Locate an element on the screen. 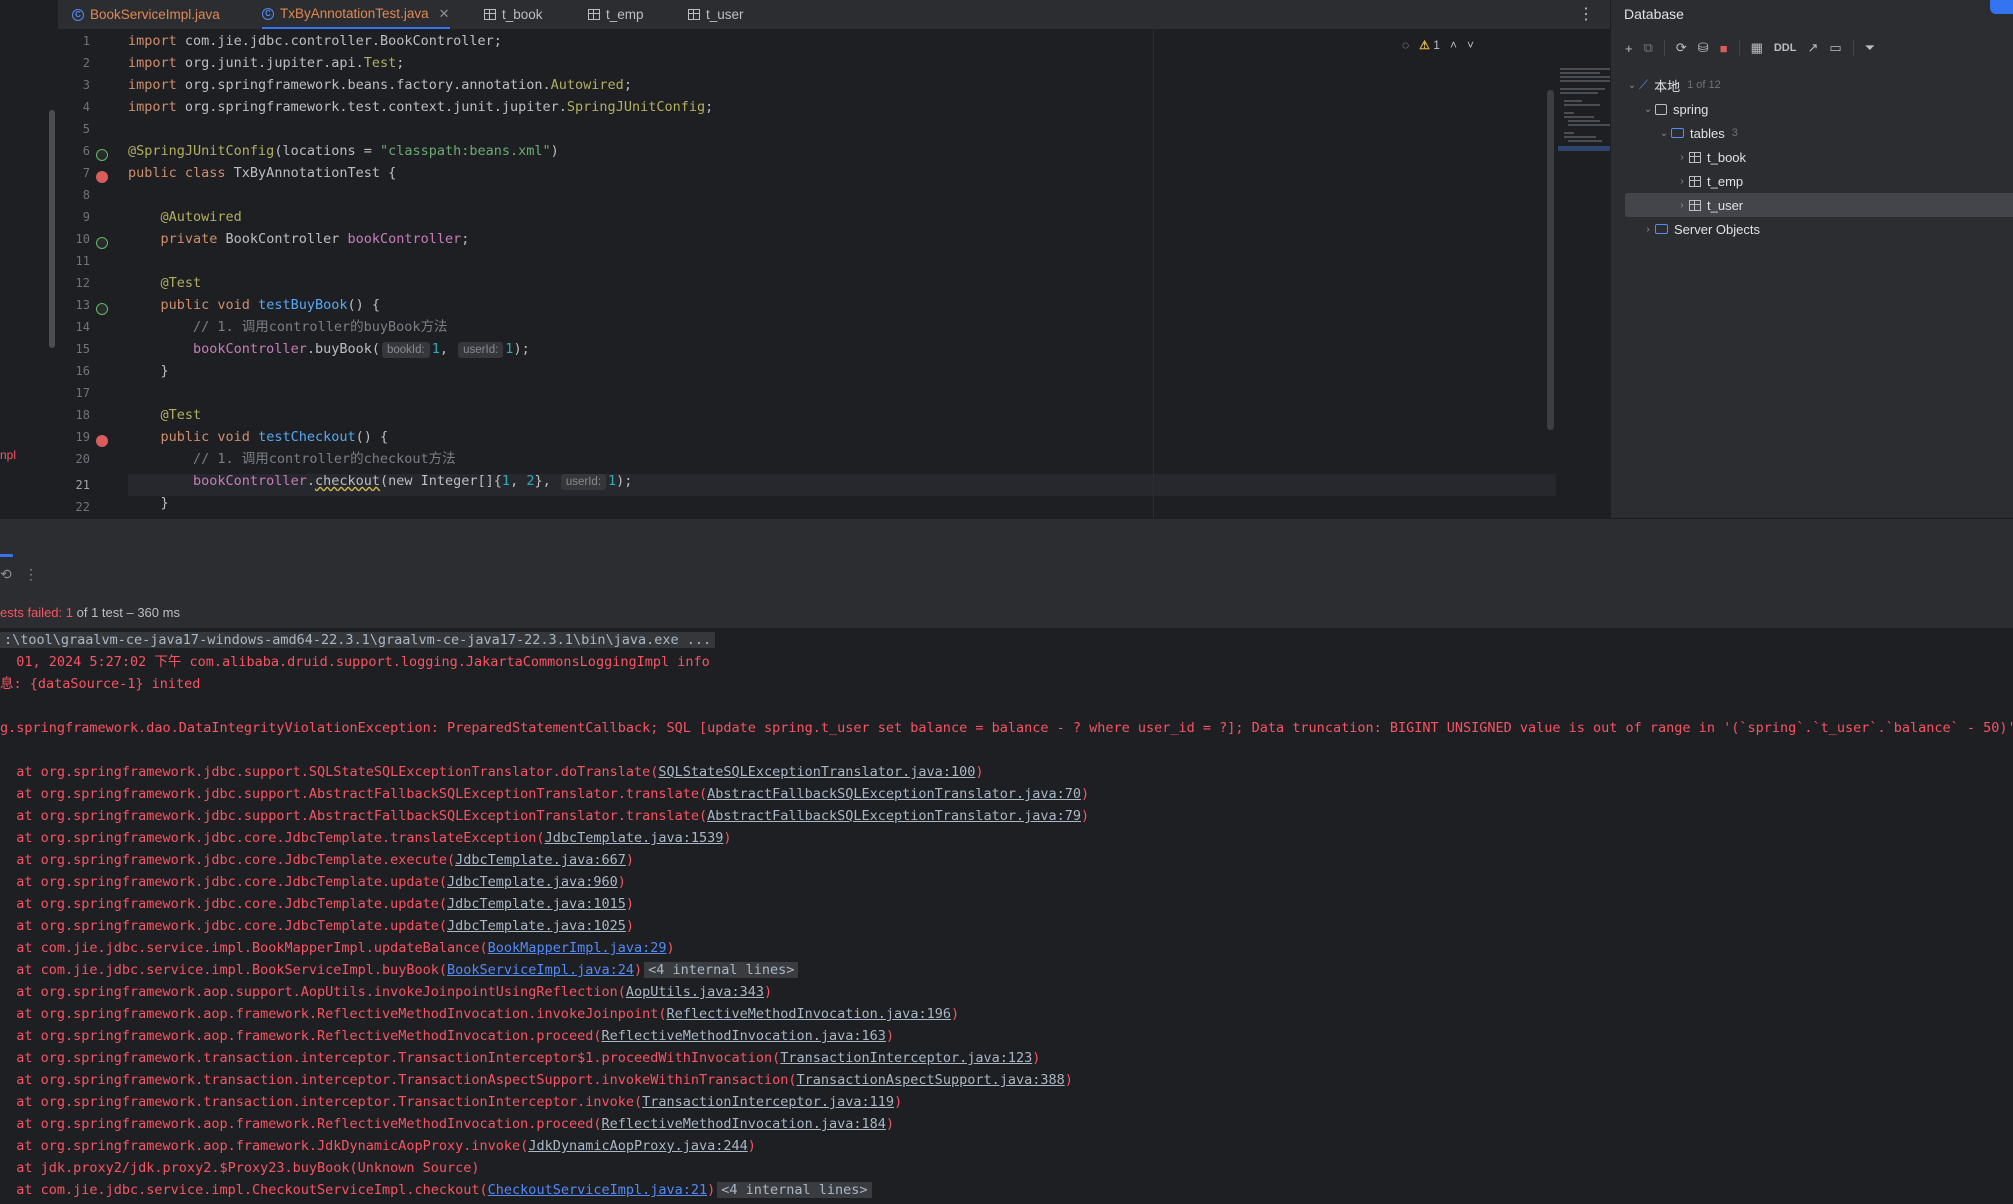  chevron-up-icon: ˄ is located at coordinates (1453, 45).